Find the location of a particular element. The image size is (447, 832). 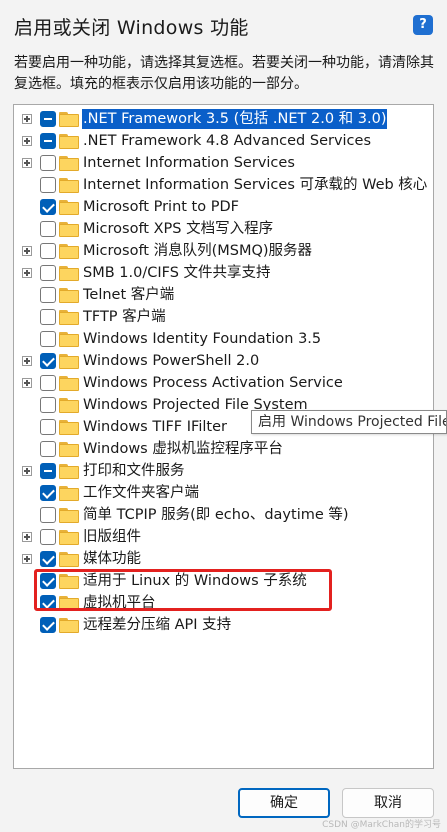

feature-row: SMB 1.0/CIFS 文件共享支持 is located at coordinates (223, 273).